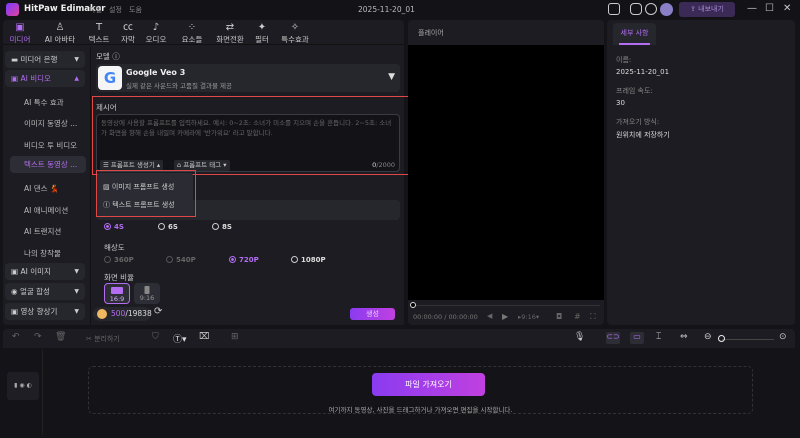 The width and height of the screenshot is (800, 438). What do you see at coordinates (386, 9) in the screenshot?
I see `document-title: 2025-11-20_01` at bounding box center [386, 9].